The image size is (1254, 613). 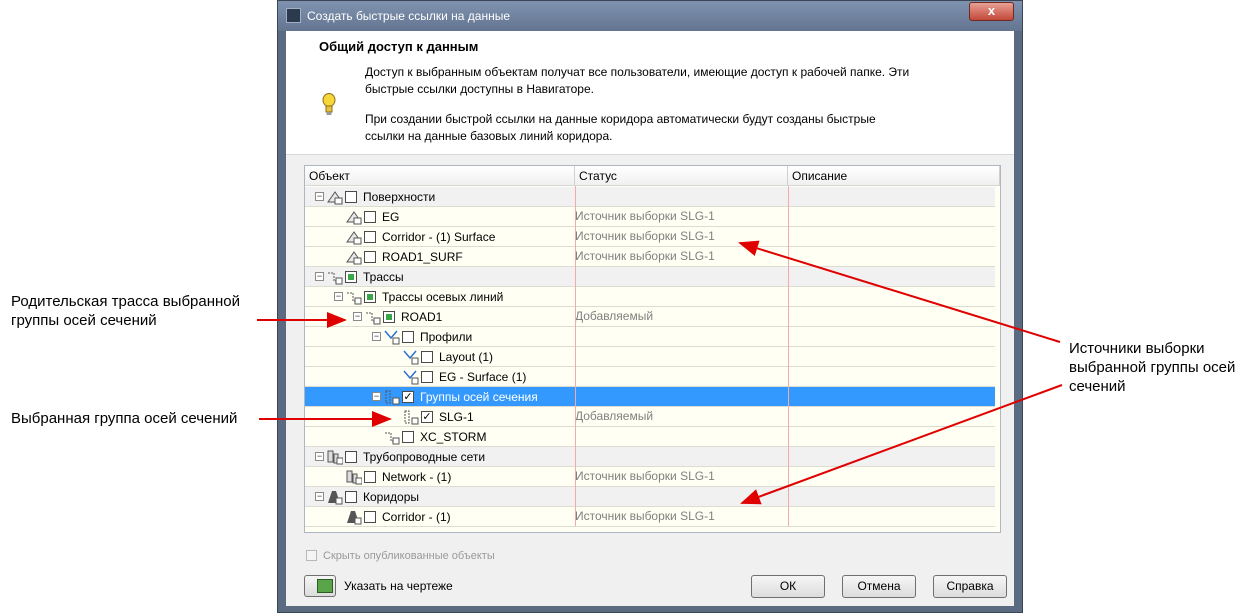 What do you see at coordinates (901, 444) in the screenshot?
I see `arrow-sources-lower` at bounding box center [901, 444].